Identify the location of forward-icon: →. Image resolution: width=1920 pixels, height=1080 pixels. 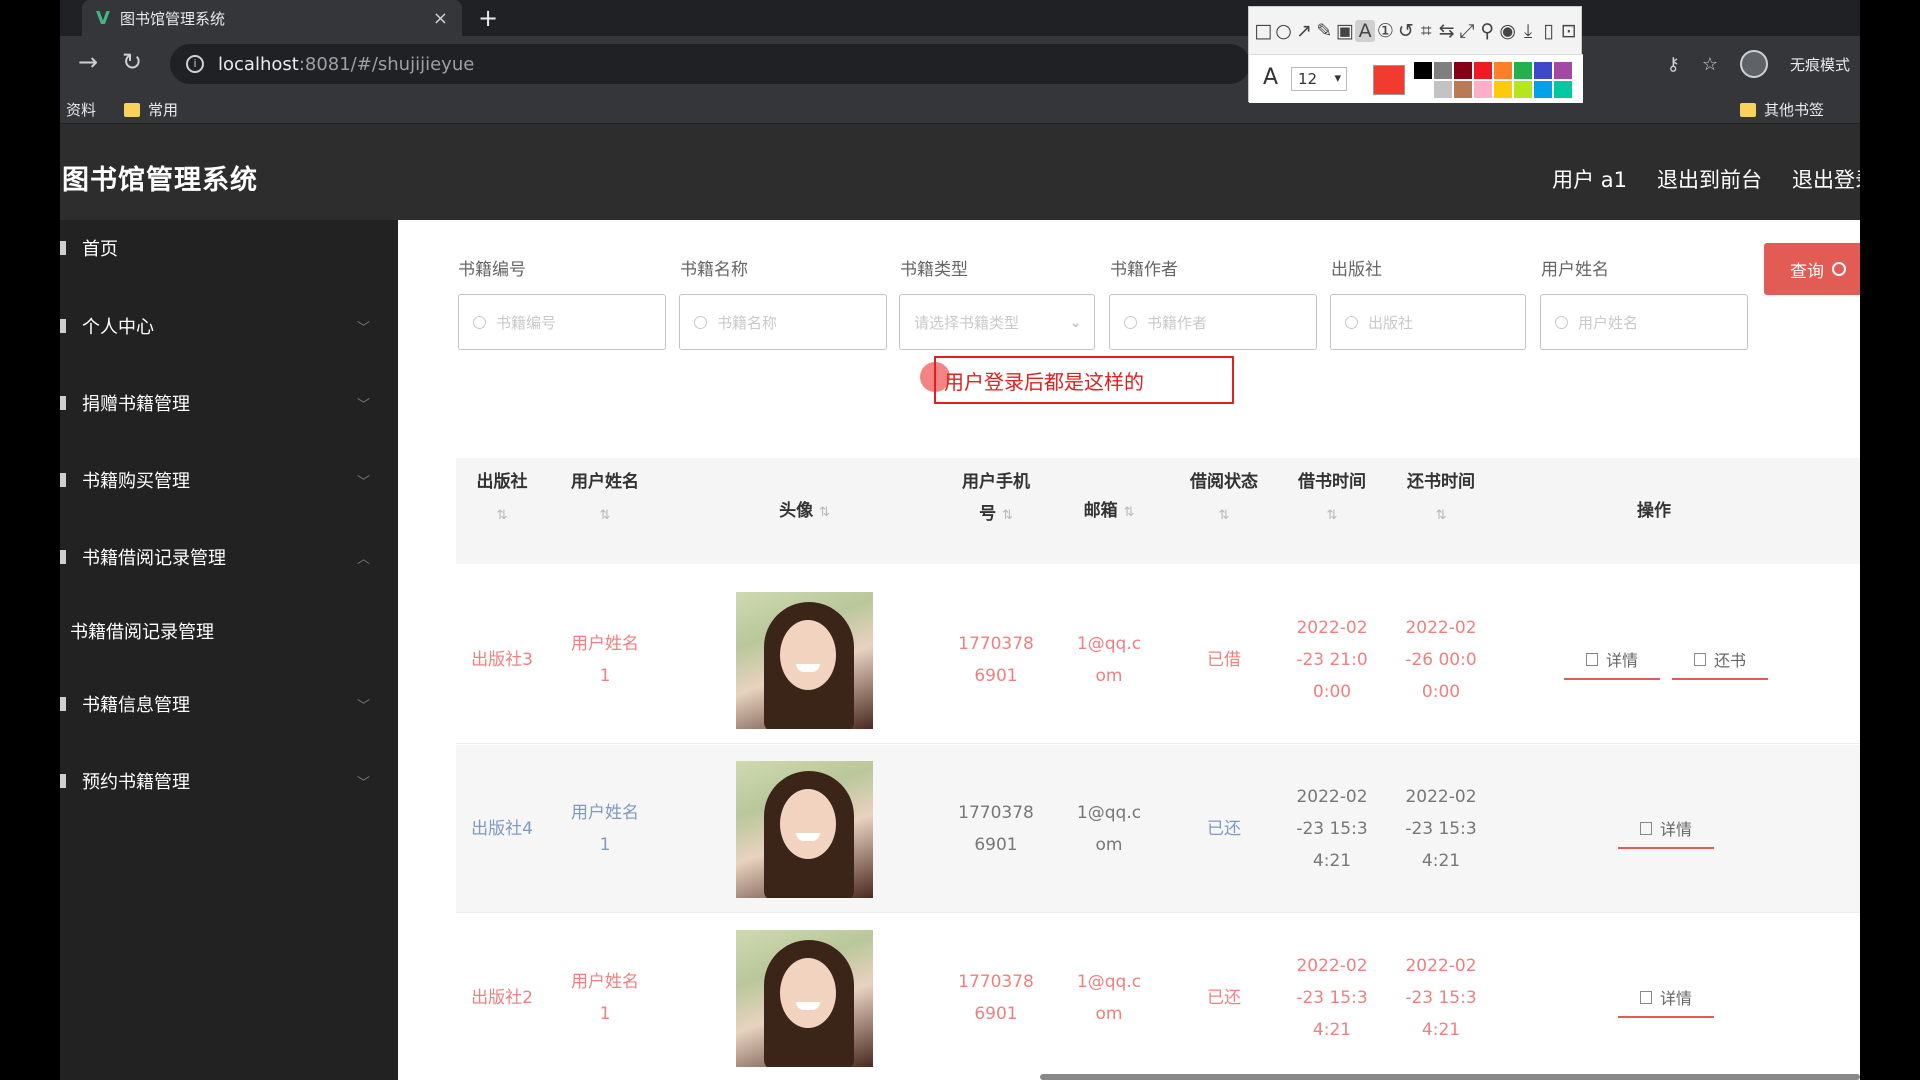
(88, 62).